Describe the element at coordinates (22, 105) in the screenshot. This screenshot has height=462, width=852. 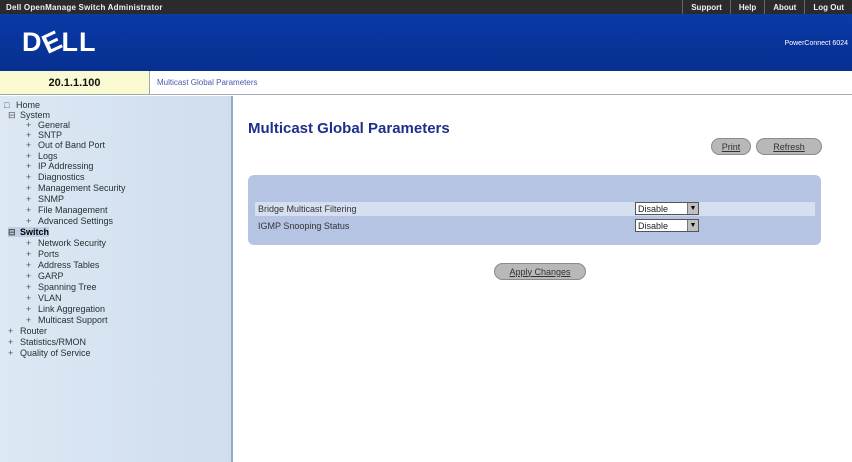
I see `tree-item-home: □ Home` at that location.